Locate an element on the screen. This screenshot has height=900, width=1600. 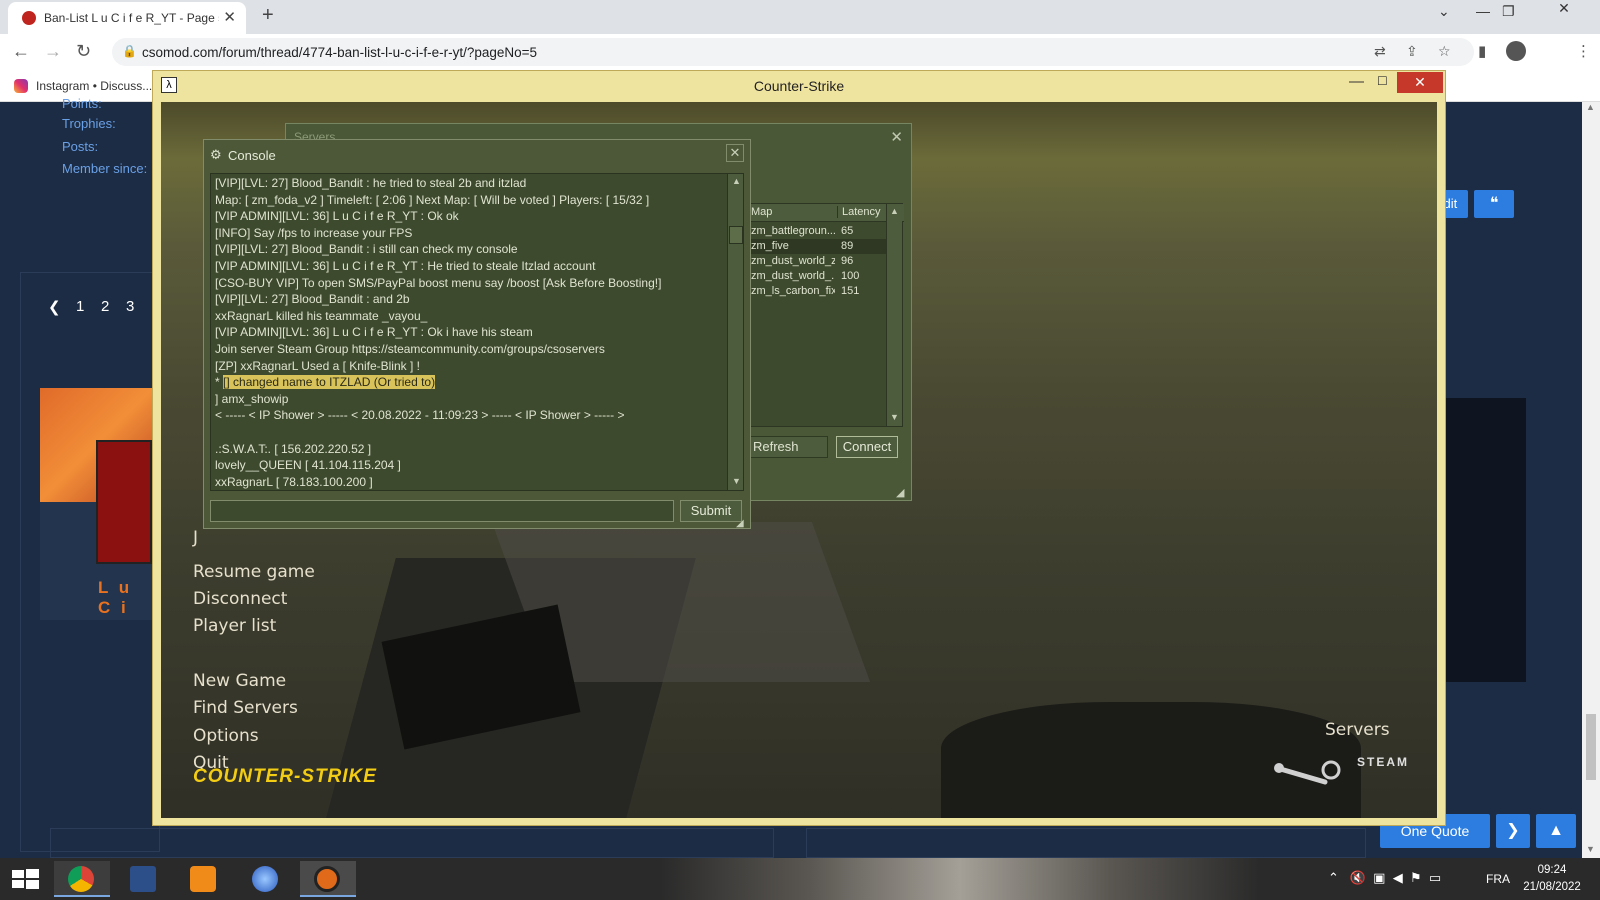
tray-expand-icon: ⌃ is located at coordinates (1333, 877).